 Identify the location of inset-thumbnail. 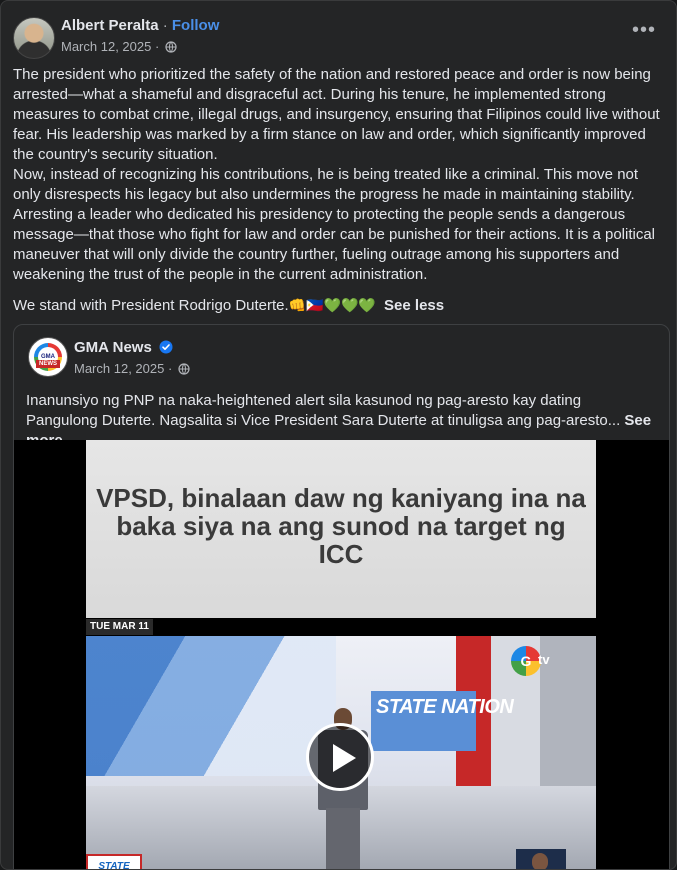
(541, 859).